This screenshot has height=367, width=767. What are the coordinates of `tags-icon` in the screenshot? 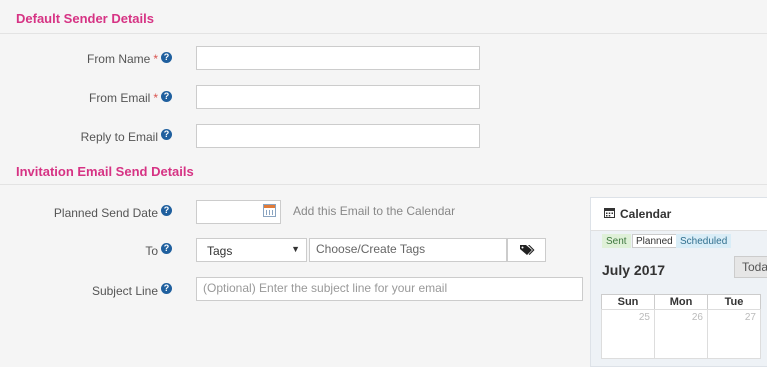 It's located at (526, 250).